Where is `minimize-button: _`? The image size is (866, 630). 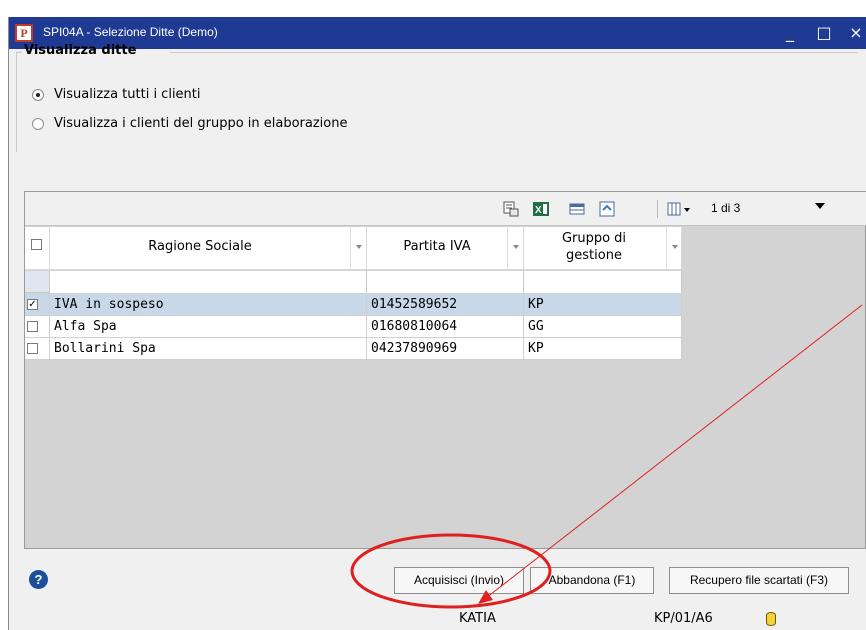
minimize-button: _ is located at coordinates (790, 33).